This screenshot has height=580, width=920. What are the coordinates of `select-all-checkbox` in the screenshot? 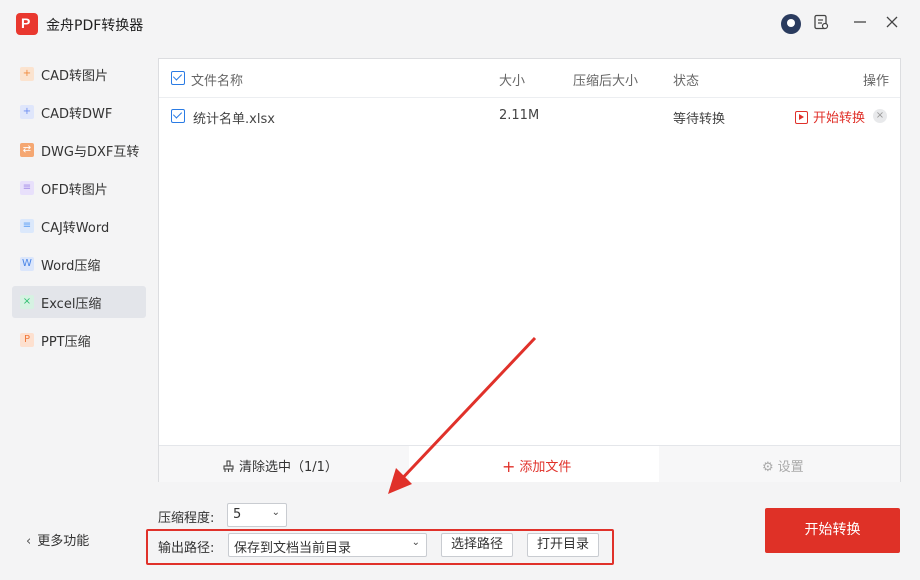 It's located at (178, 78).